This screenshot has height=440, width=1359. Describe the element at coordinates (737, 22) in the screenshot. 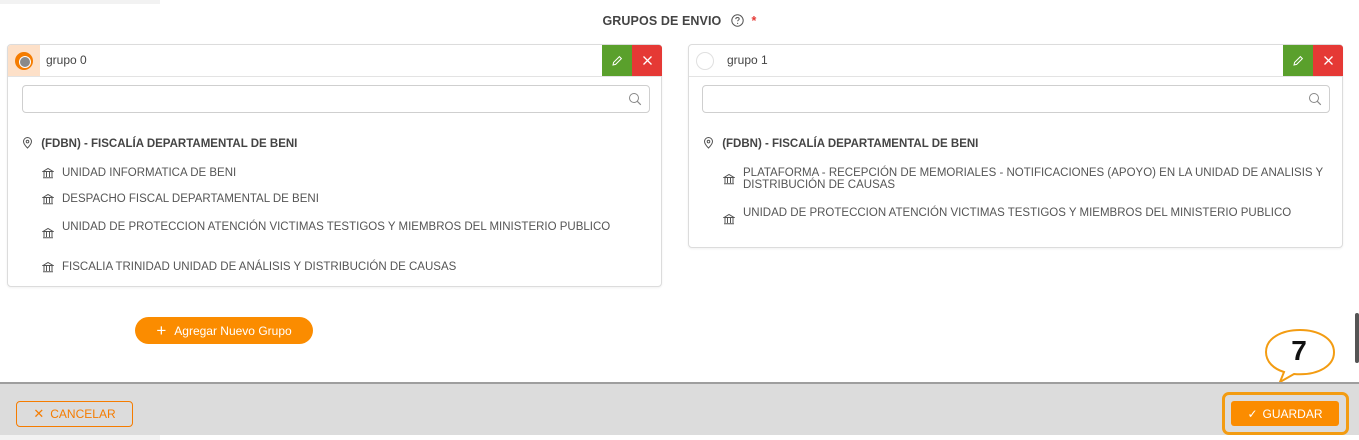

I see `help-circle-icon` at that location.